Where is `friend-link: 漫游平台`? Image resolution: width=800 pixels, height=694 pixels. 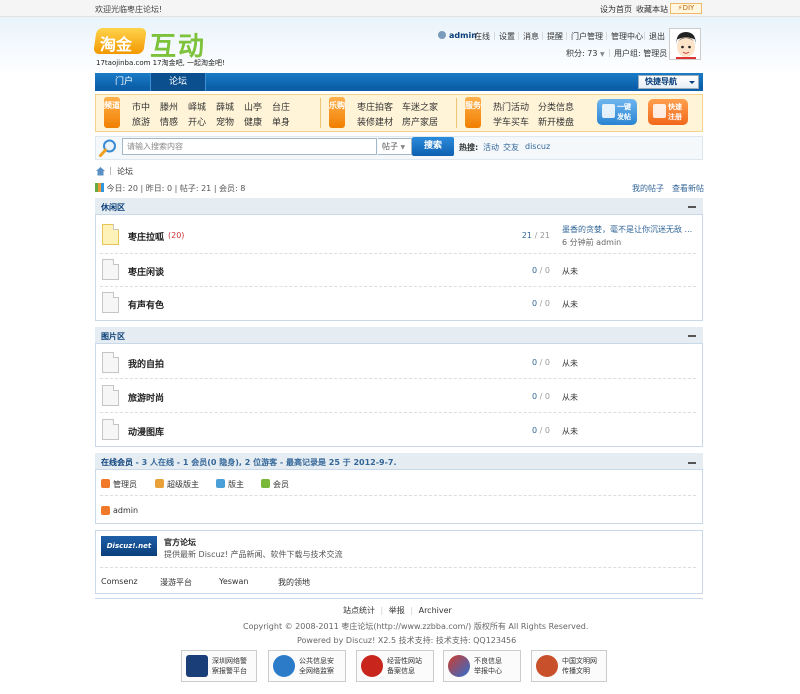 friend-link: 漫游平台 is located at coordinates (176, 582).